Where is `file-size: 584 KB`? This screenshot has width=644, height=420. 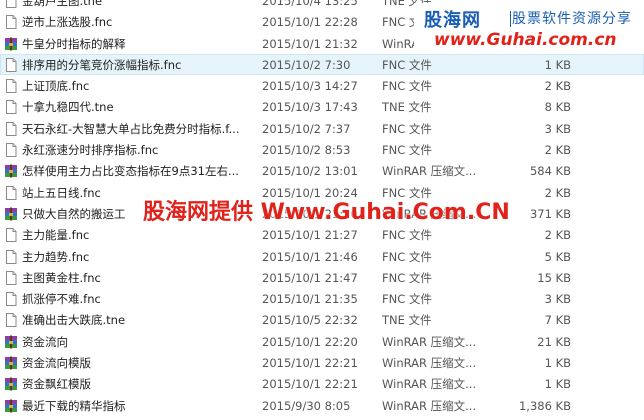 file-size: 584 KB is located at coordinates (550, 171).